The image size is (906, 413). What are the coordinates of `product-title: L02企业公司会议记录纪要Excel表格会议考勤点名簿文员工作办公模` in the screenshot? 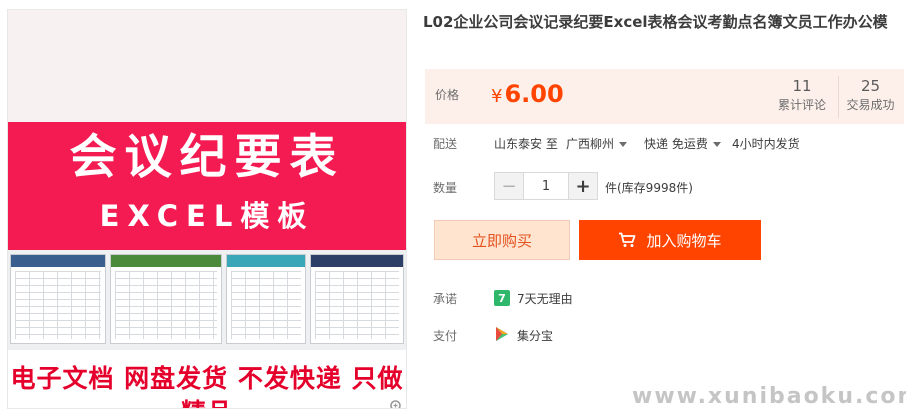 It's located at (655, 22).